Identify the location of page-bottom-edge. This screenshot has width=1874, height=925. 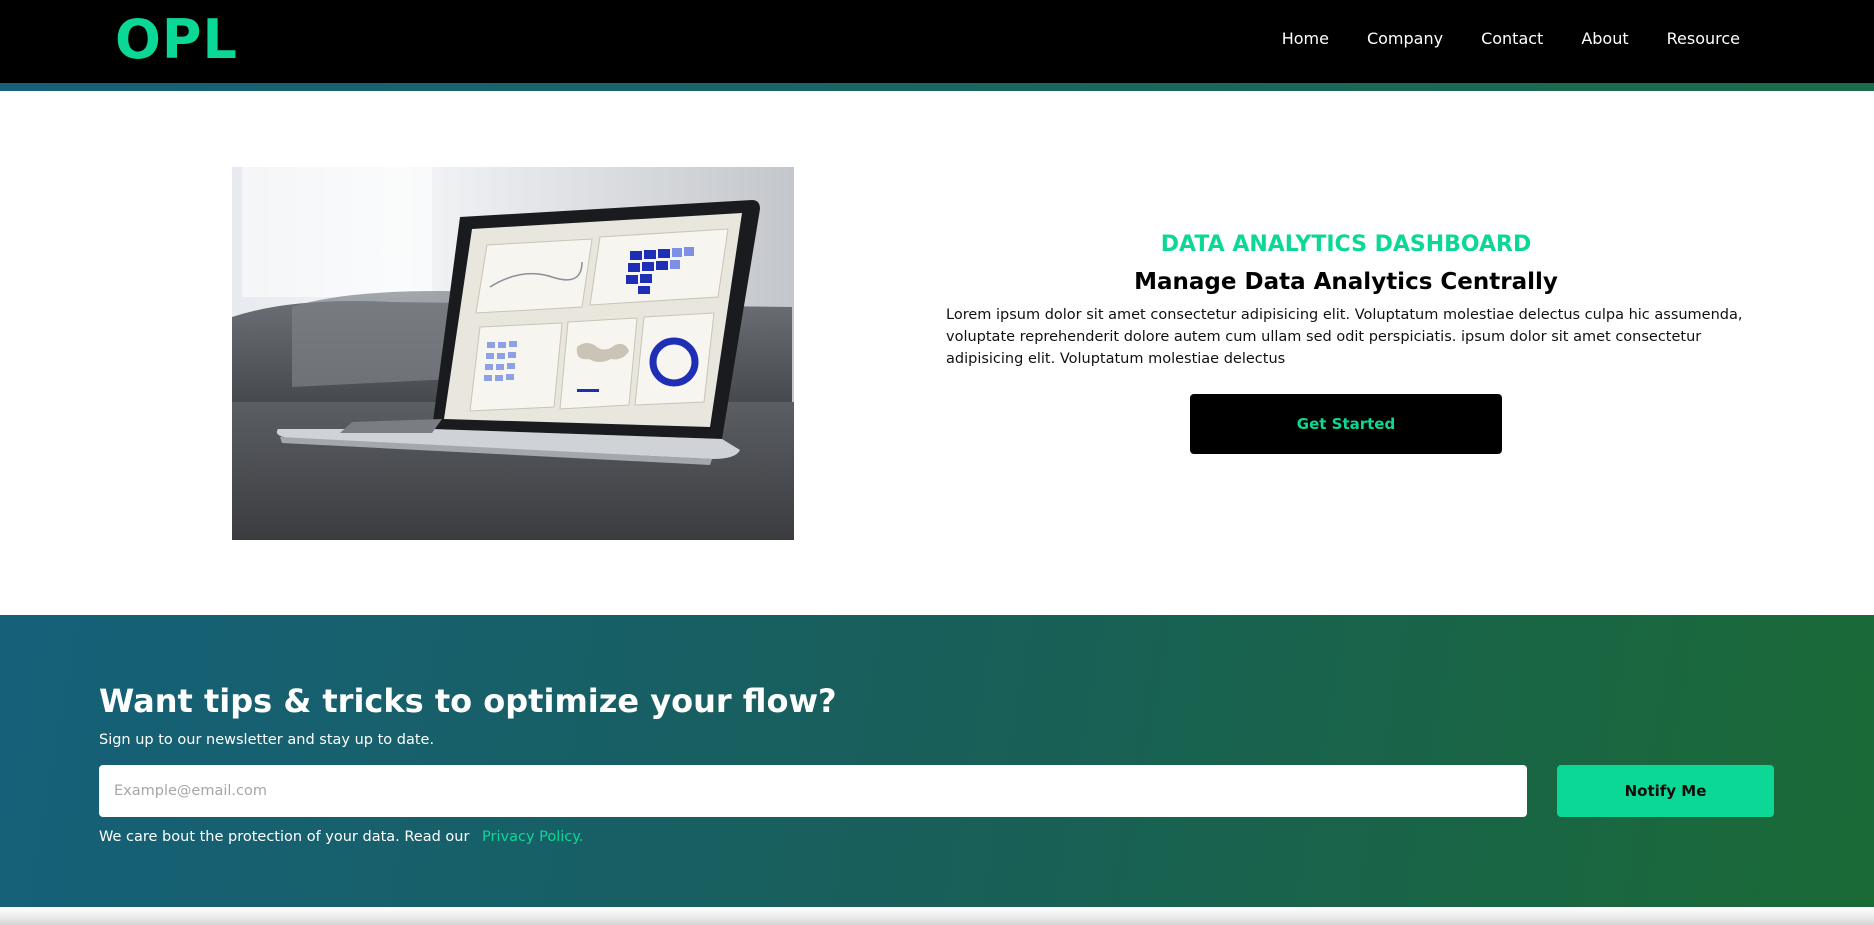
(937, 916).